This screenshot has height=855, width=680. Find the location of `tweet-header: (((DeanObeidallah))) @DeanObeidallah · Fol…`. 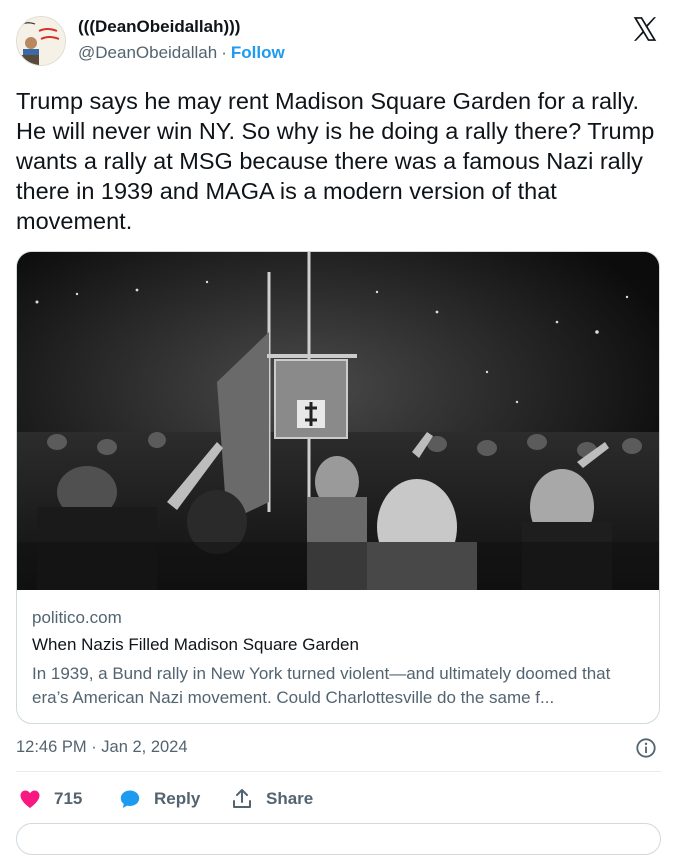

tweet-header: (((DeanObeidallah))) @DeanObeidallah · Fol… is located at coordinates (340, 42).